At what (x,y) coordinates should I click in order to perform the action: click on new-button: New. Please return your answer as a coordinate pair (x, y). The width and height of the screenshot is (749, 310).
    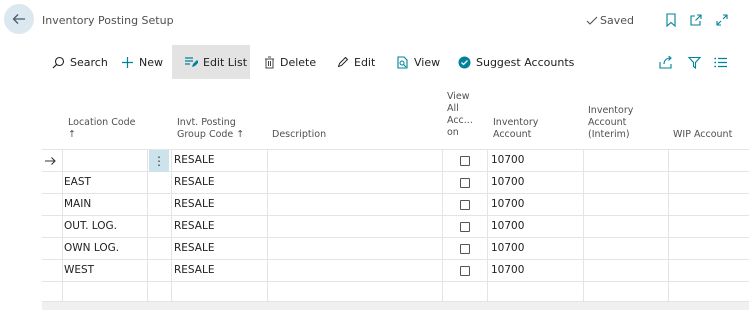
    Looking at the image, I should click on (142, 62).